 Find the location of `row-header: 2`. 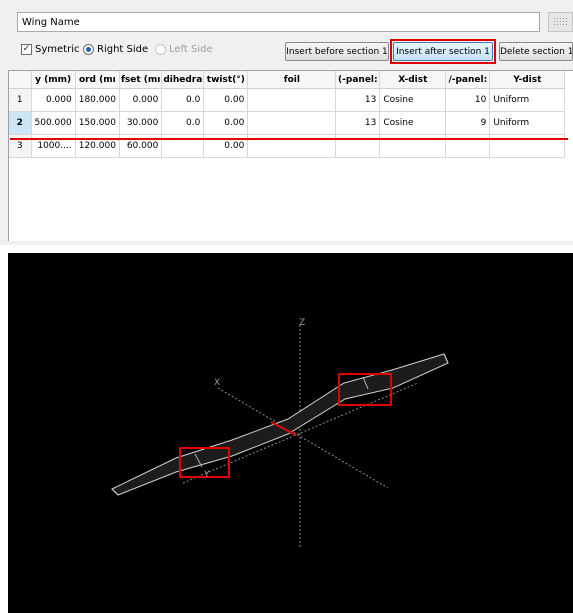

row-header: 2 is located at coordinates (20, 123).